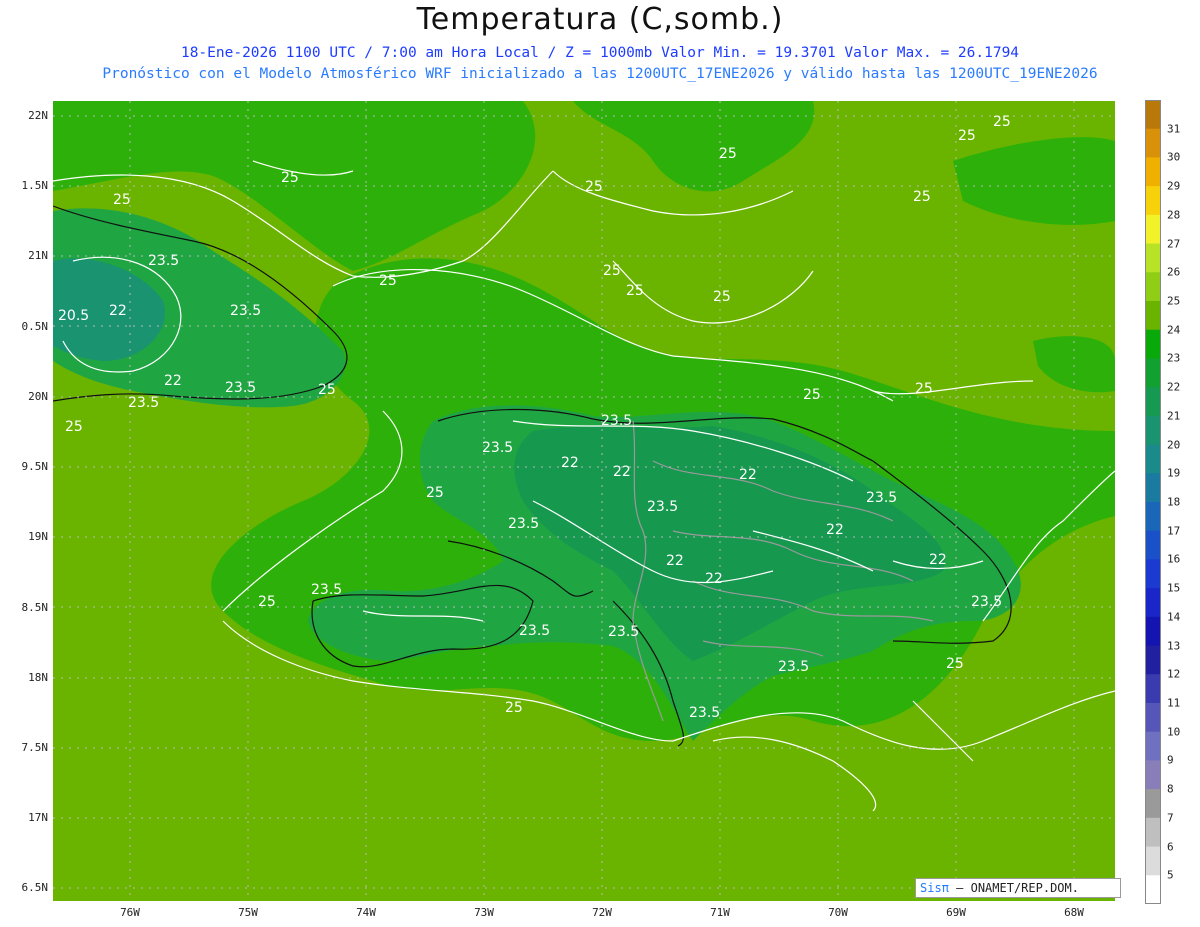 The width and height of the screenshot is (1200, 927). Describe the element at coordinates (38, 677) in the screenshot. I see `lat-label: 18N` at that location.